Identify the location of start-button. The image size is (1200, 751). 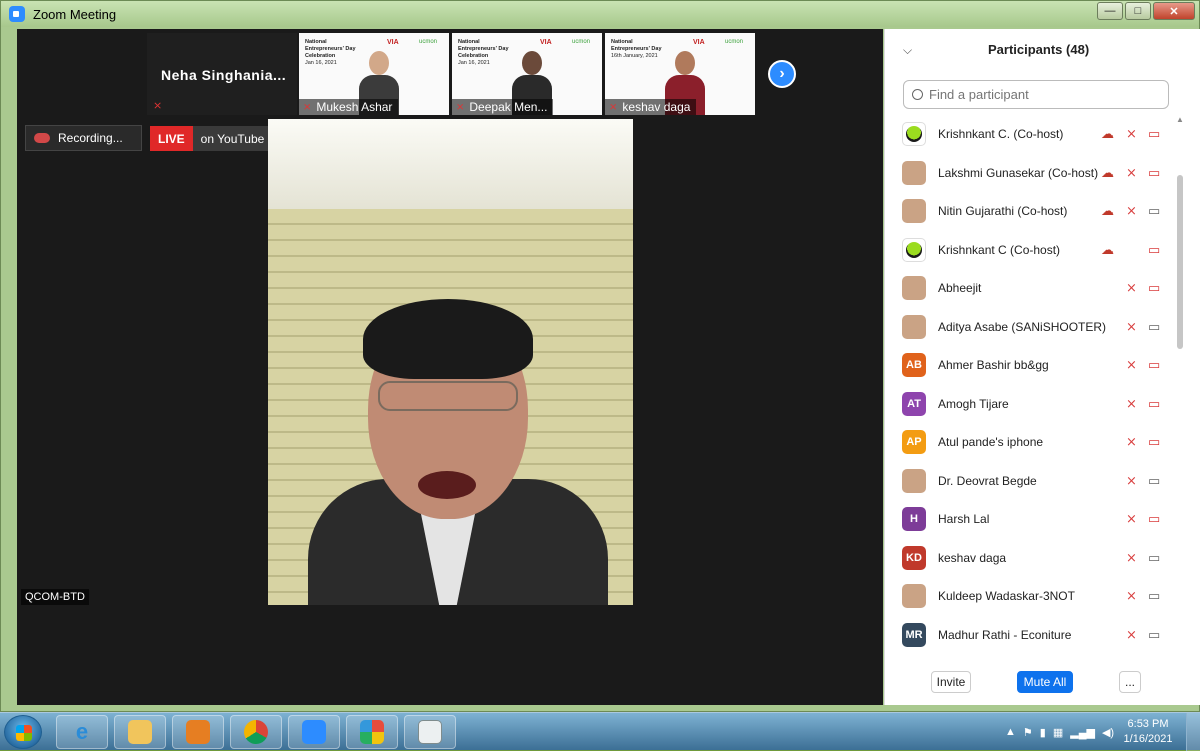
(23, 732).